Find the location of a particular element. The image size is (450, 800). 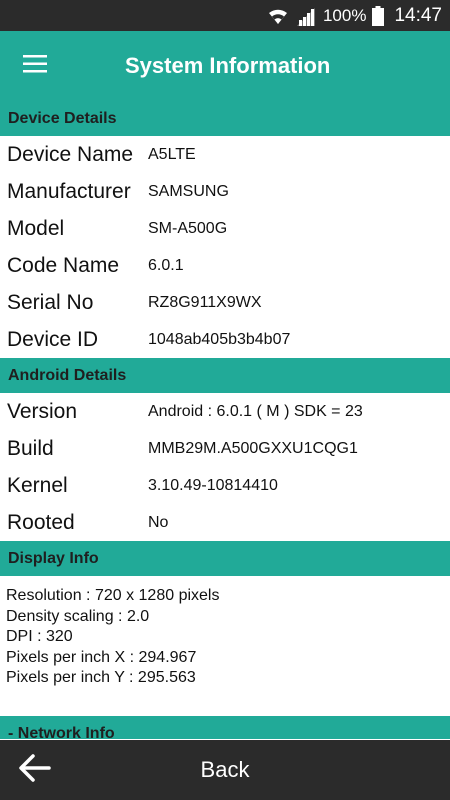

section-header-android-details: Android Details is located at coordinates (225, 375).